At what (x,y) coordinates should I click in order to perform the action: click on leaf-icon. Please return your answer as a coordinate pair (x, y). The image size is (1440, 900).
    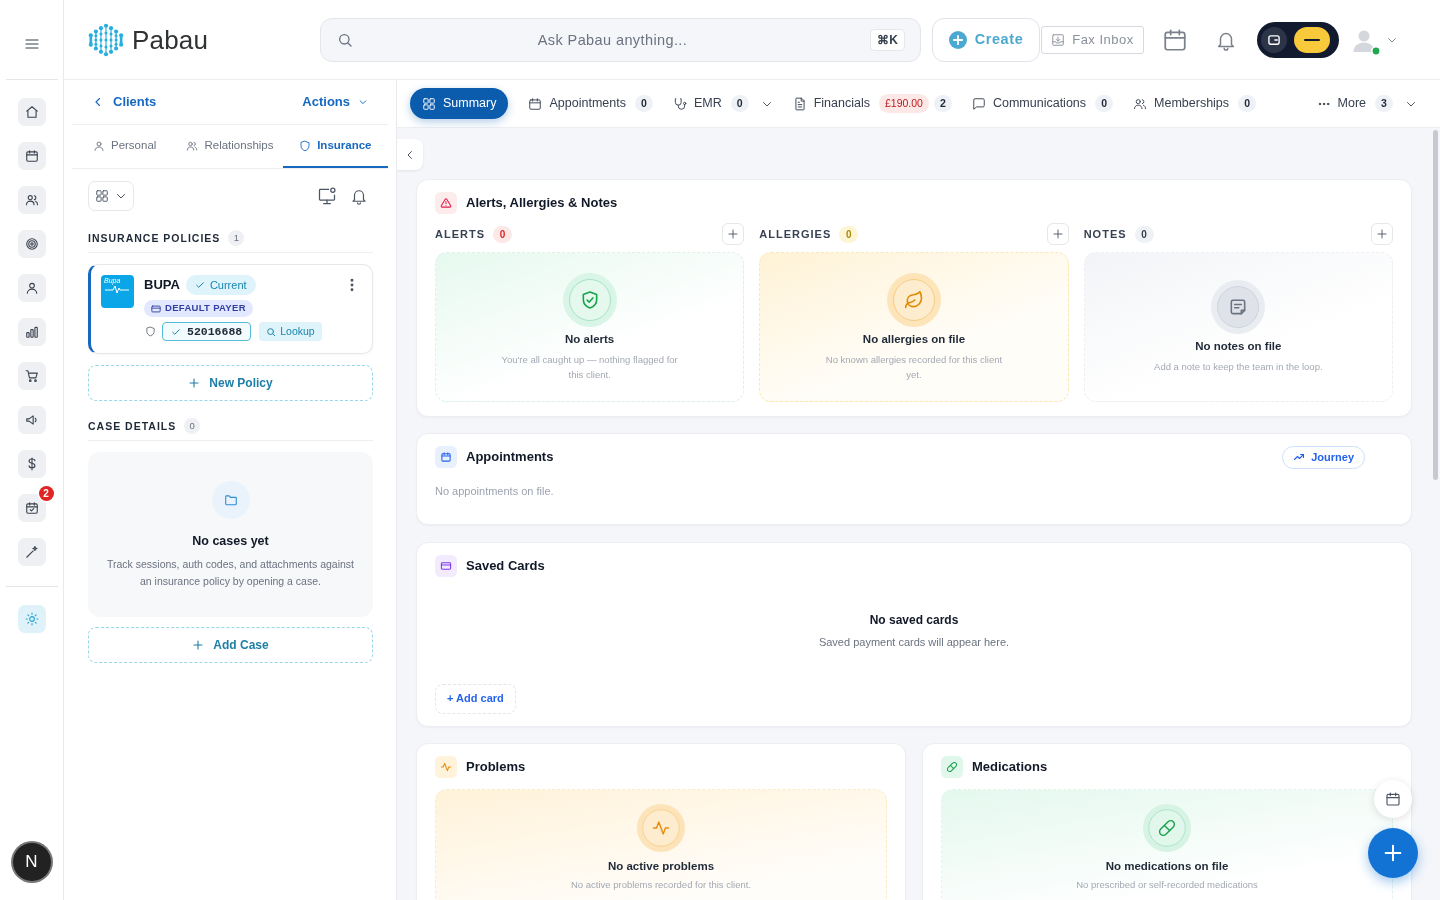
    Looking at the image, I should click on (914, 299).